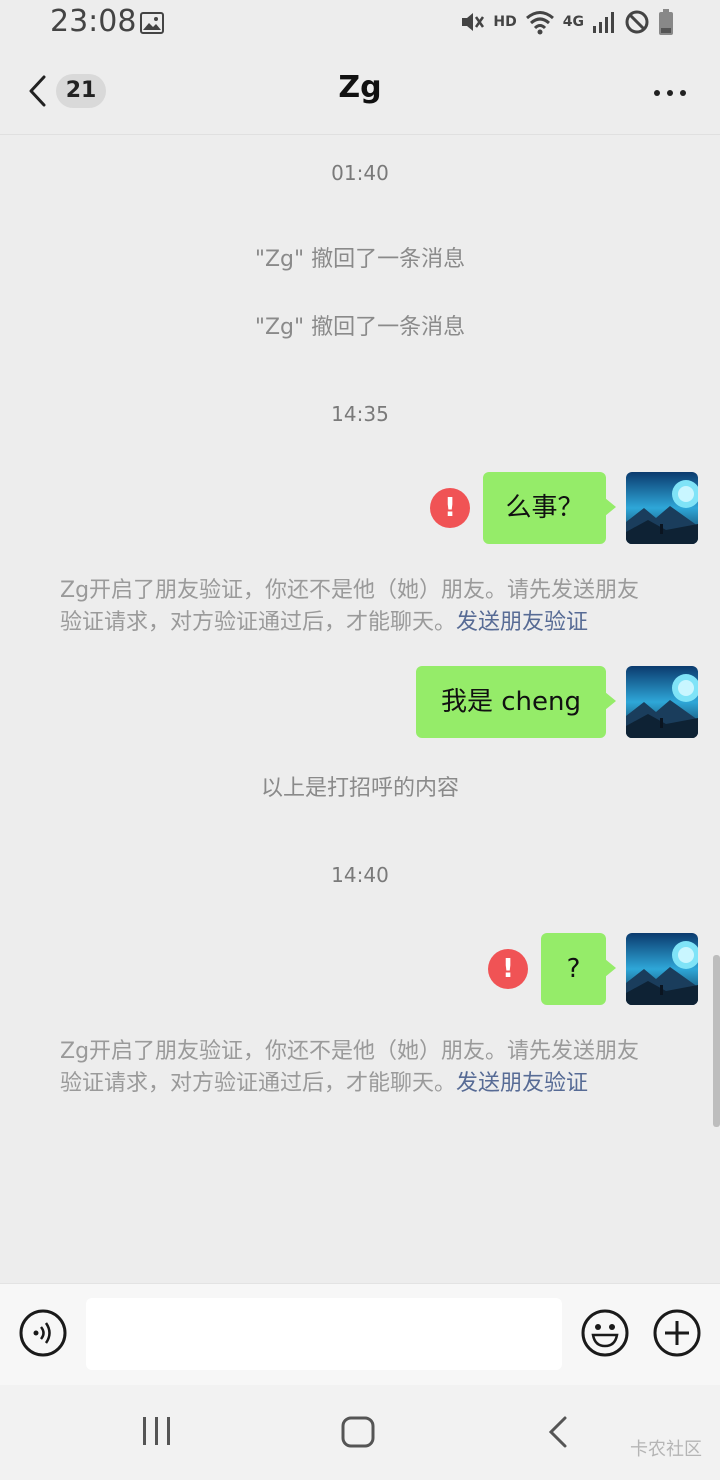 Image resolution: width=720 pixels, height=1480 pixels. What do you see at coordinates (360, 414) in the screenshot?
I see `timestamp: 14:35` at bounding box center [360, 414].